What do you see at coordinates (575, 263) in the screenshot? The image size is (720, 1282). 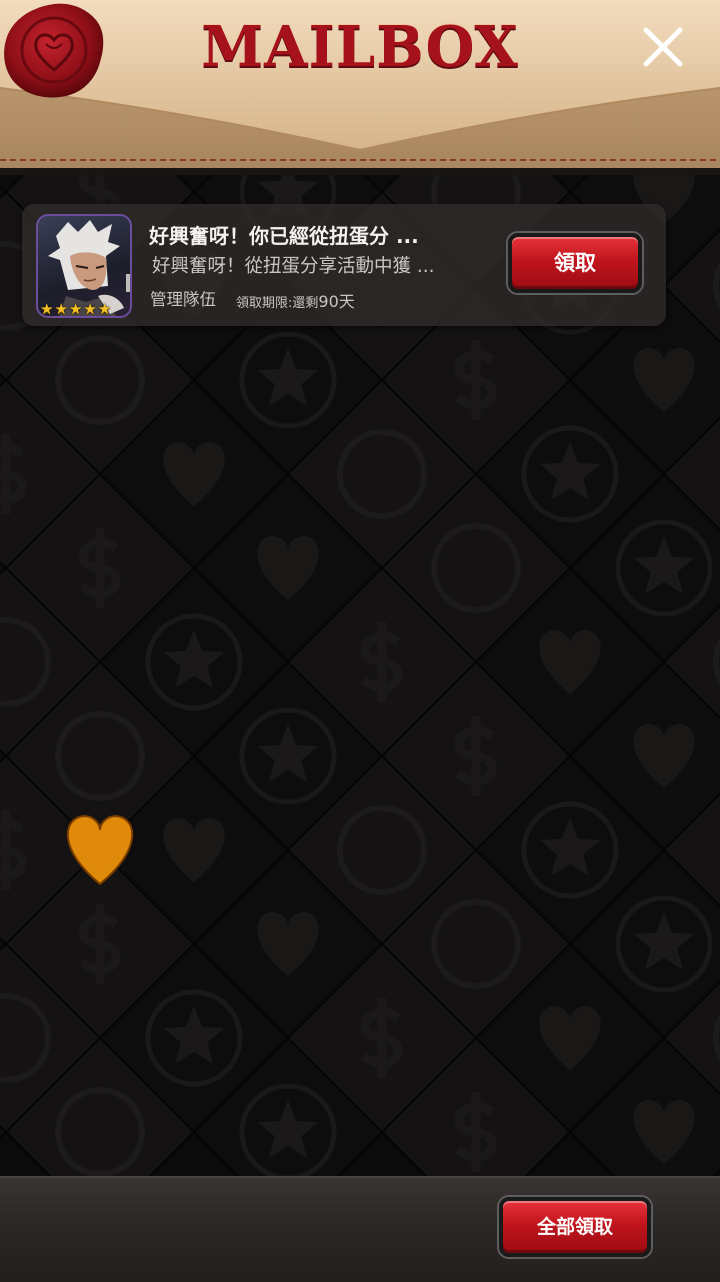 I see `claim-button: 領取` at bounding box center [575, 263].